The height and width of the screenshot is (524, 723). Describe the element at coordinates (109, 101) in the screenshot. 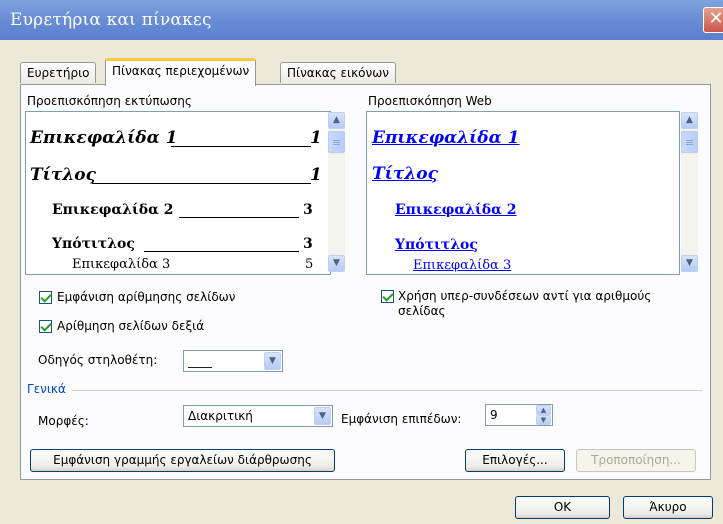

I see `print-preview-label: Προεπισκόπηση εκτύπωσης` at that location.